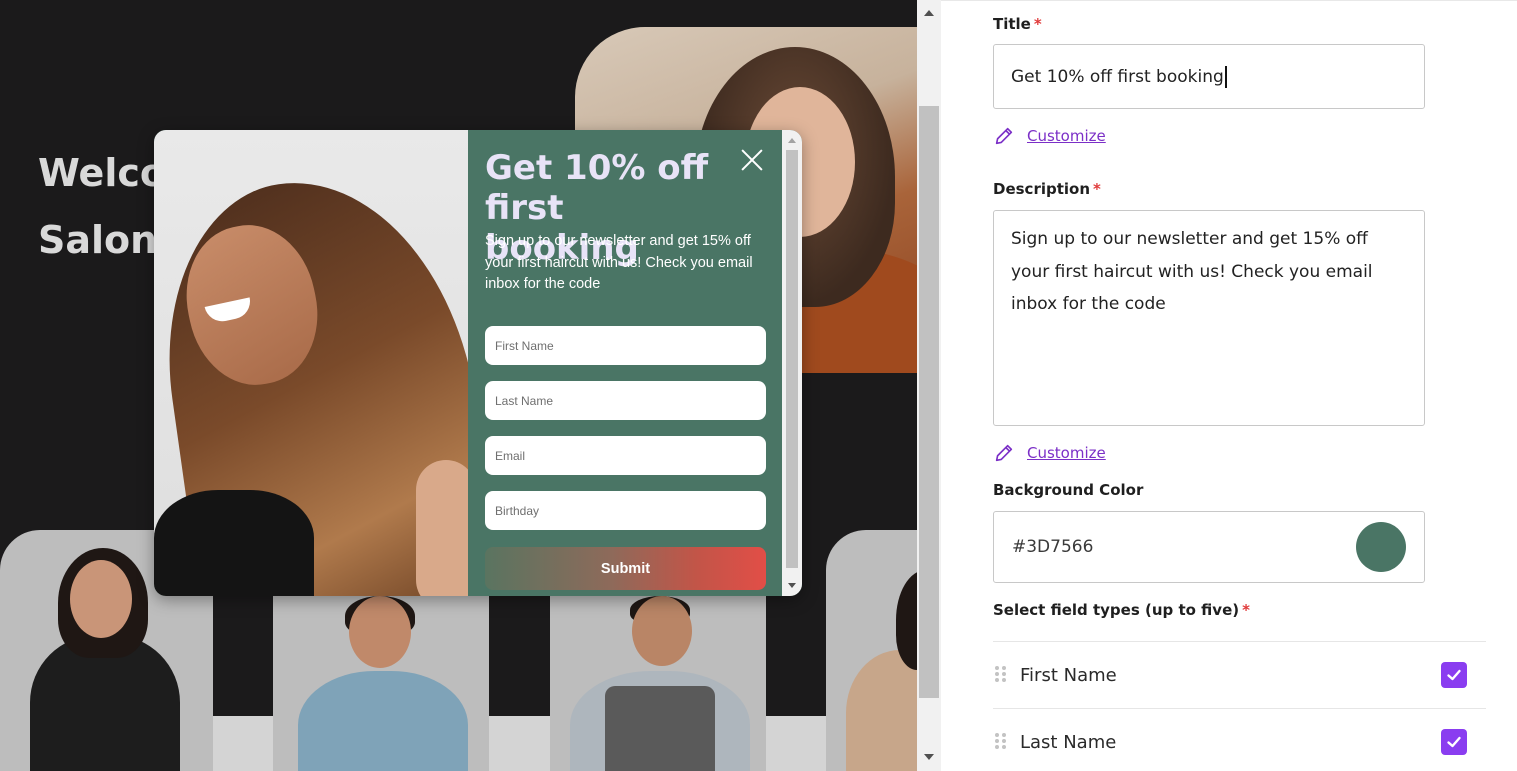 This screenshot has width=1517, height=771. I want to click on title-input: Get 10% off first booking, so click(1209, 76).